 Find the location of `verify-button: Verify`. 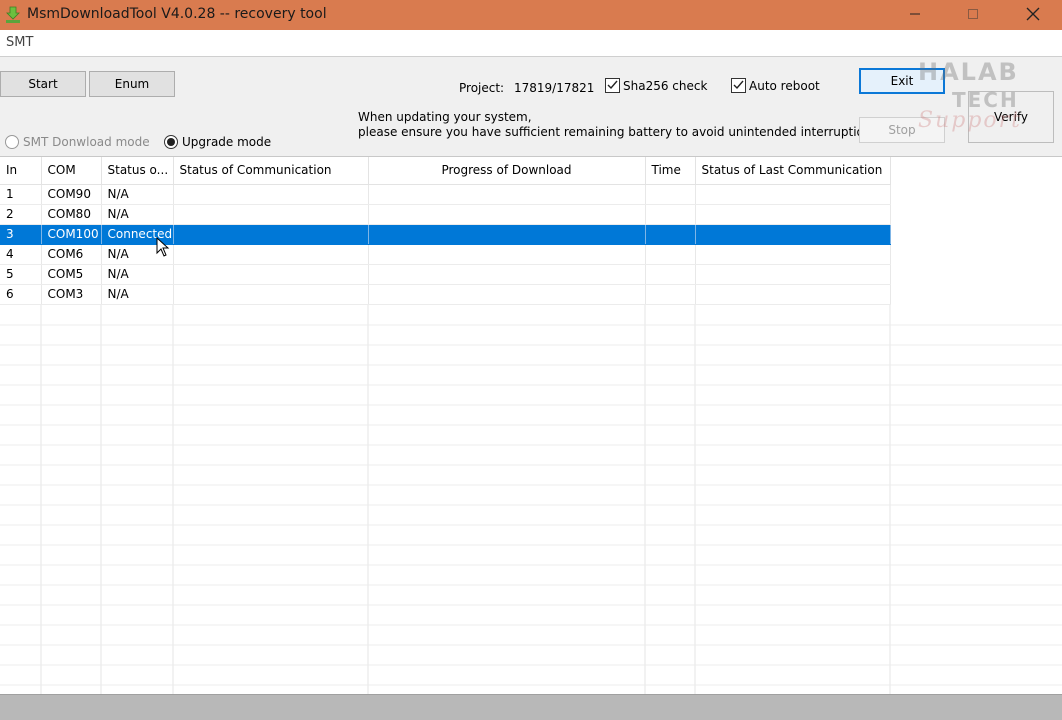

verify-button: Verify is located at coordinates (1011, 117).